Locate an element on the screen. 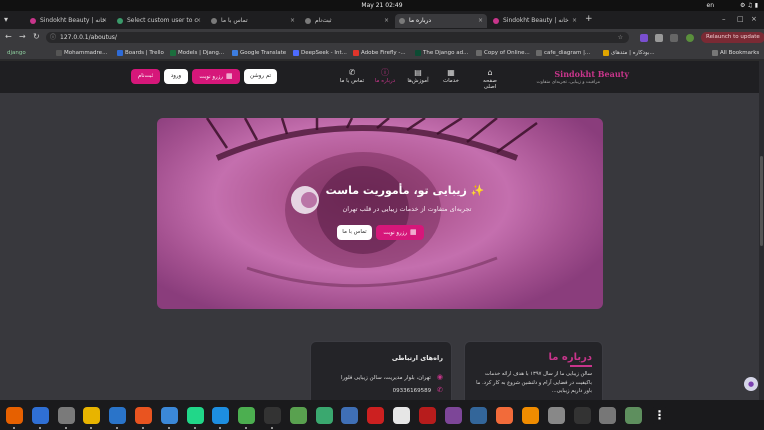 This screenshot has height=430, width=764. screenshot-icon is located at coordinates (298, 415).